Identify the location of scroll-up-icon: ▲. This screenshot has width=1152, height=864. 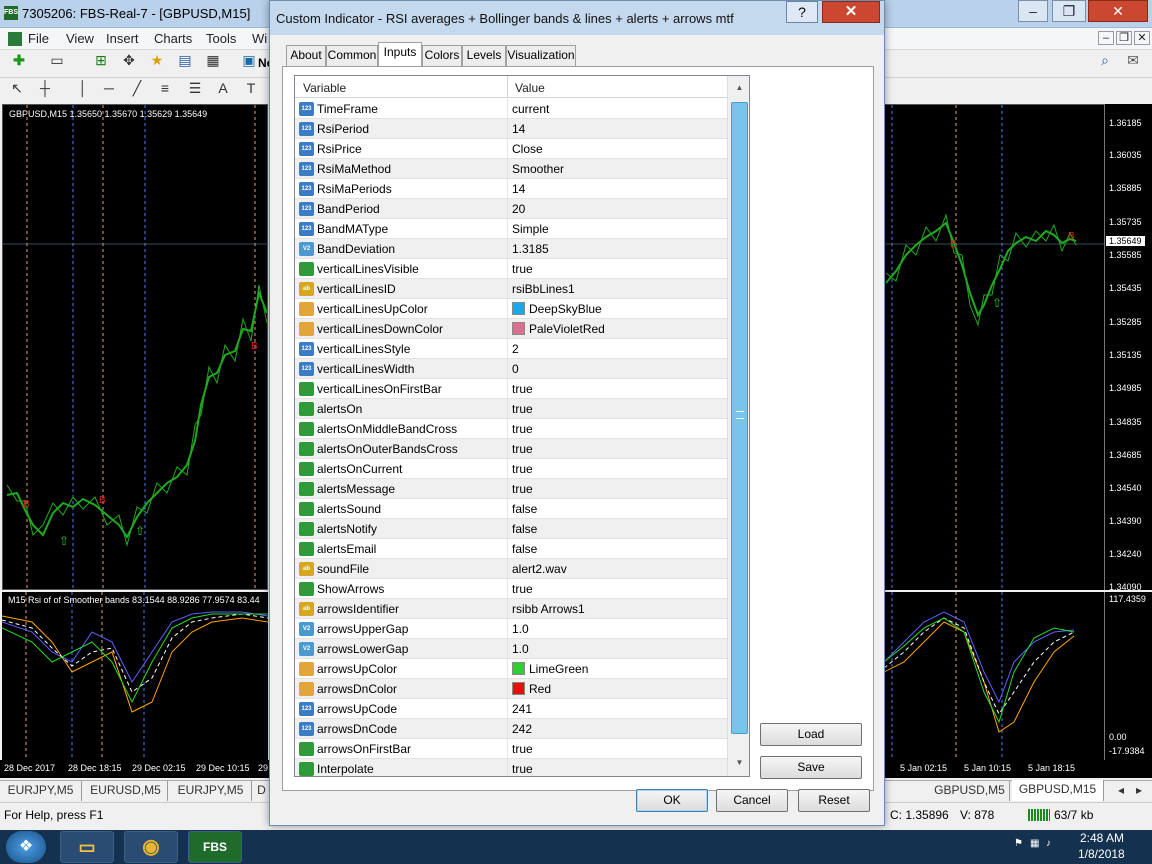
(739, 88).